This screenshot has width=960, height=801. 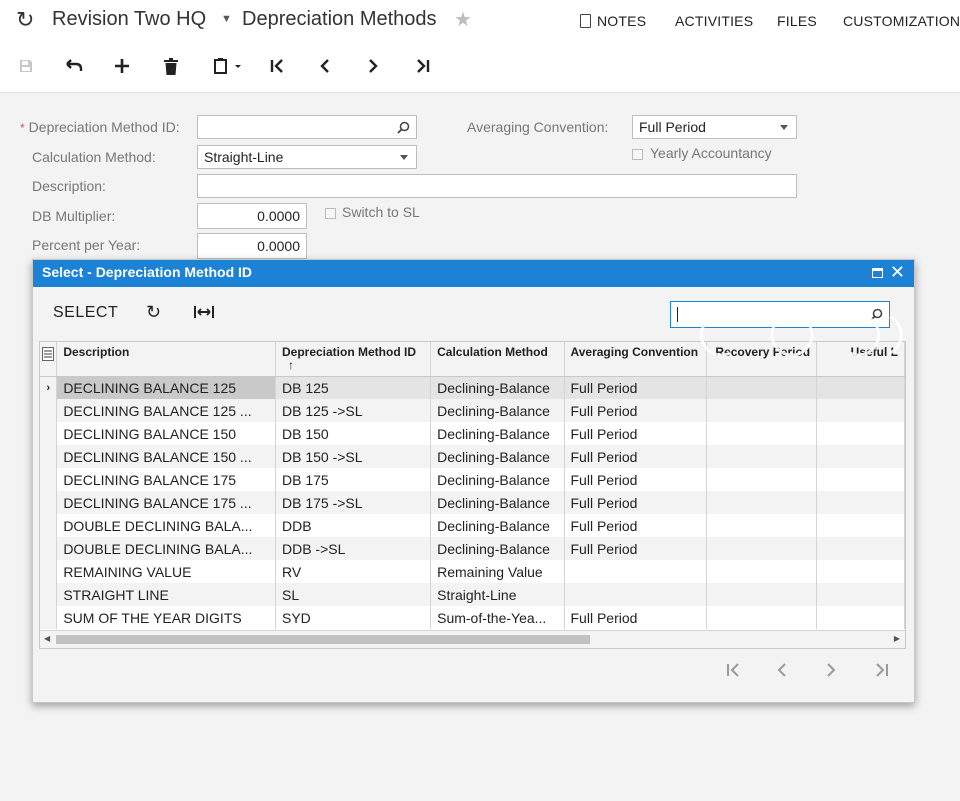 I want to click on description-label: Description:, so click(x=69, y=186).